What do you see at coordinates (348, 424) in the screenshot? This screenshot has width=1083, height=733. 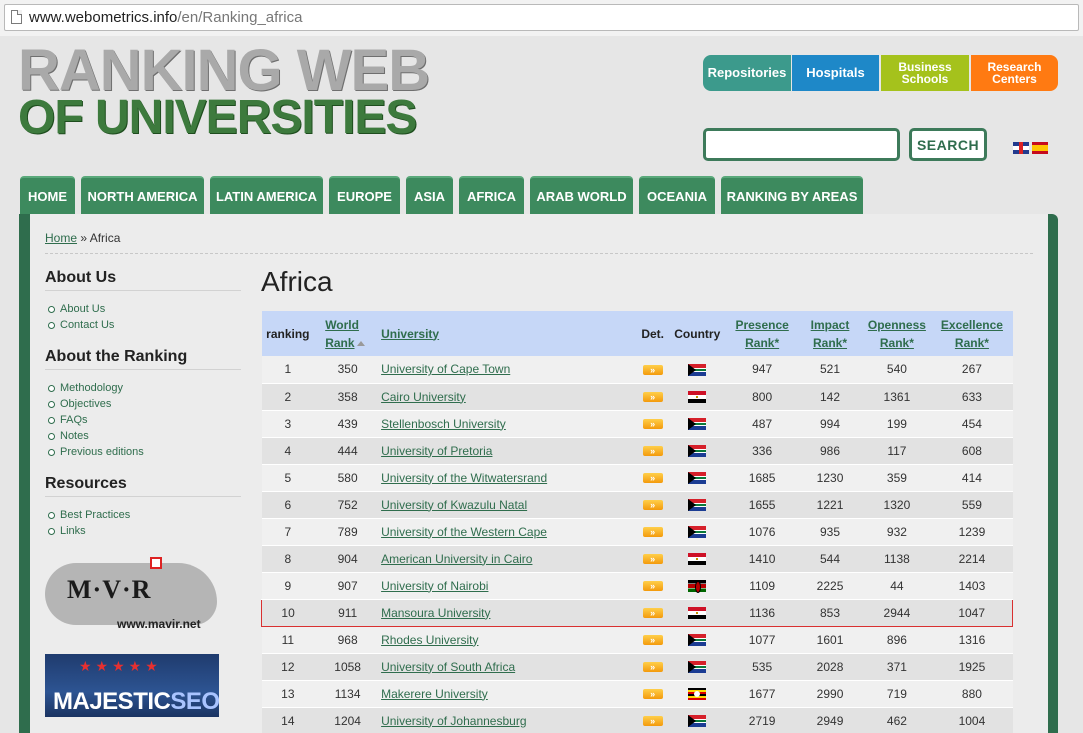 I see `cell-world-rank: 439` at bounding box center [348, 424].